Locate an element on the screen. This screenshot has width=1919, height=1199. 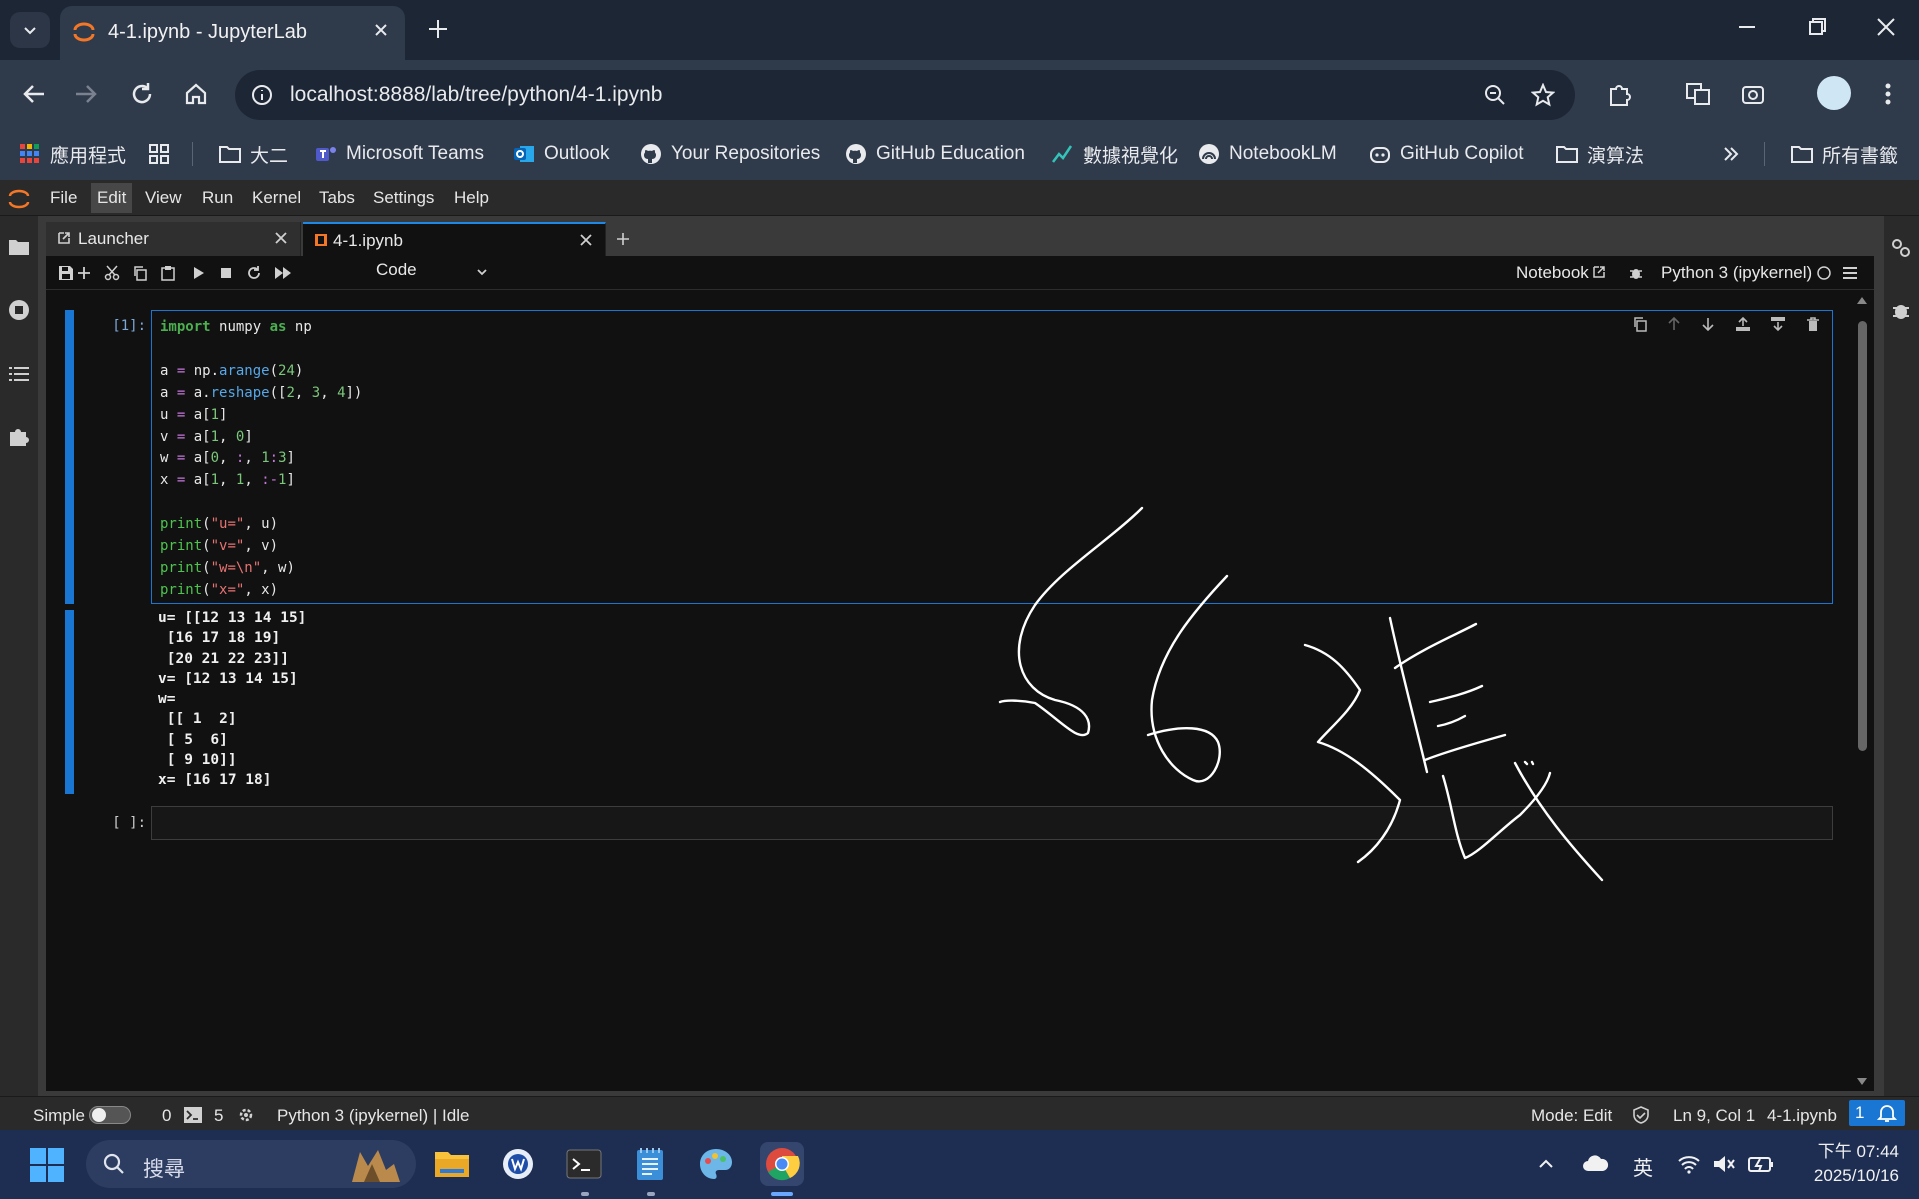
copy-icon is located at coordinates (140, 273).